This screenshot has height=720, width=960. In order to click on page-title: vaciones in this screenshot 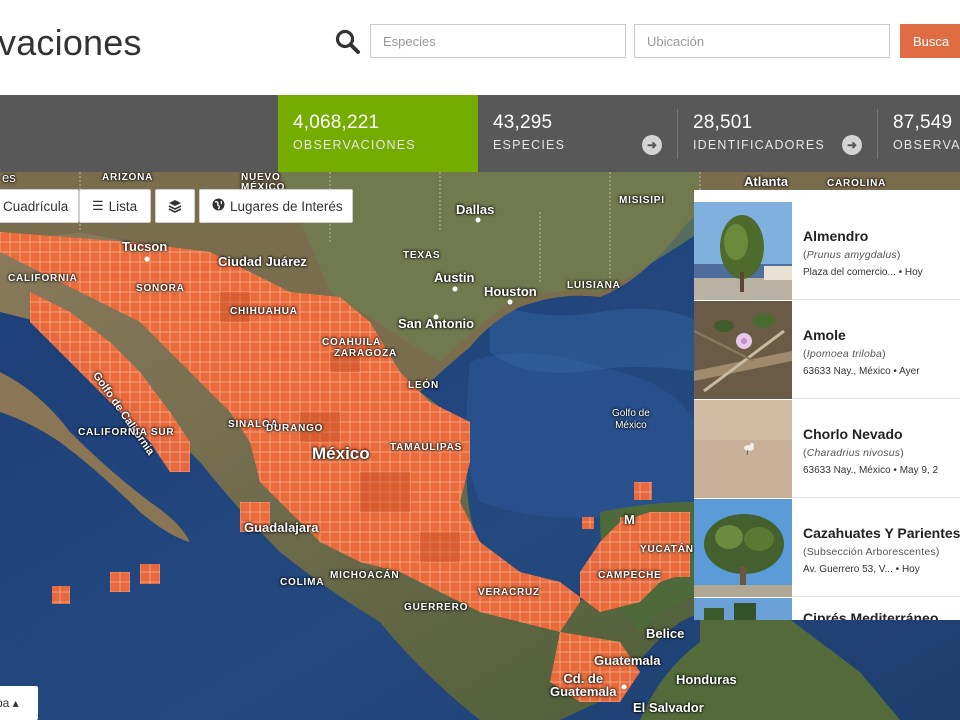, I will do `click(71, 42)`.